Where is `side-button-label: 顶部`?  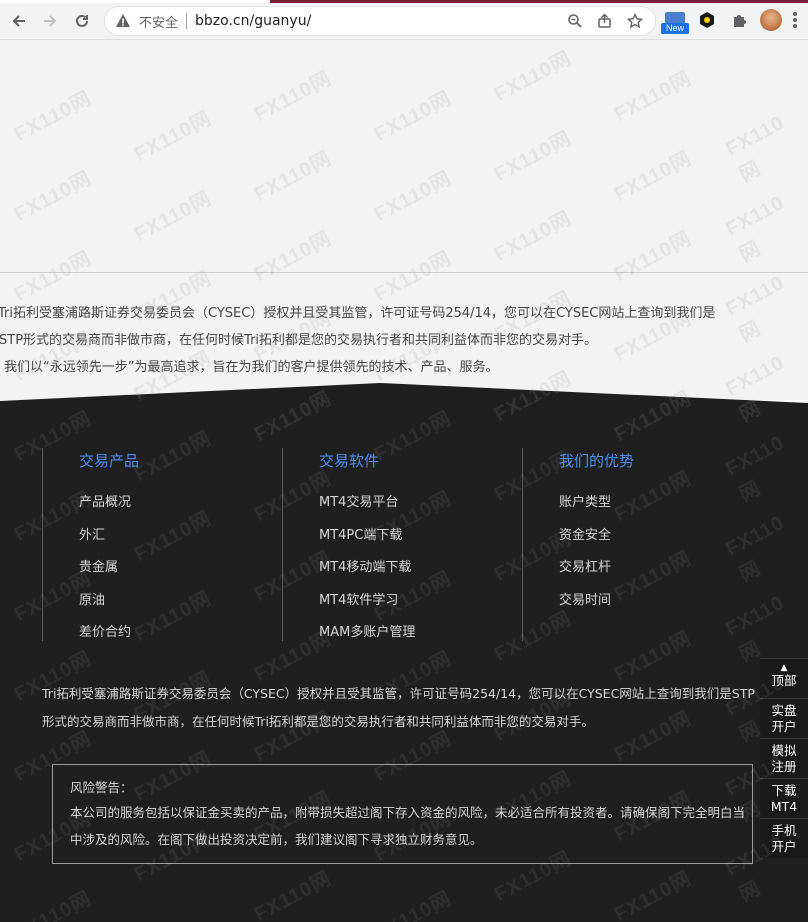
side-button-label: 顶部 is located at coordinates (784, 680).